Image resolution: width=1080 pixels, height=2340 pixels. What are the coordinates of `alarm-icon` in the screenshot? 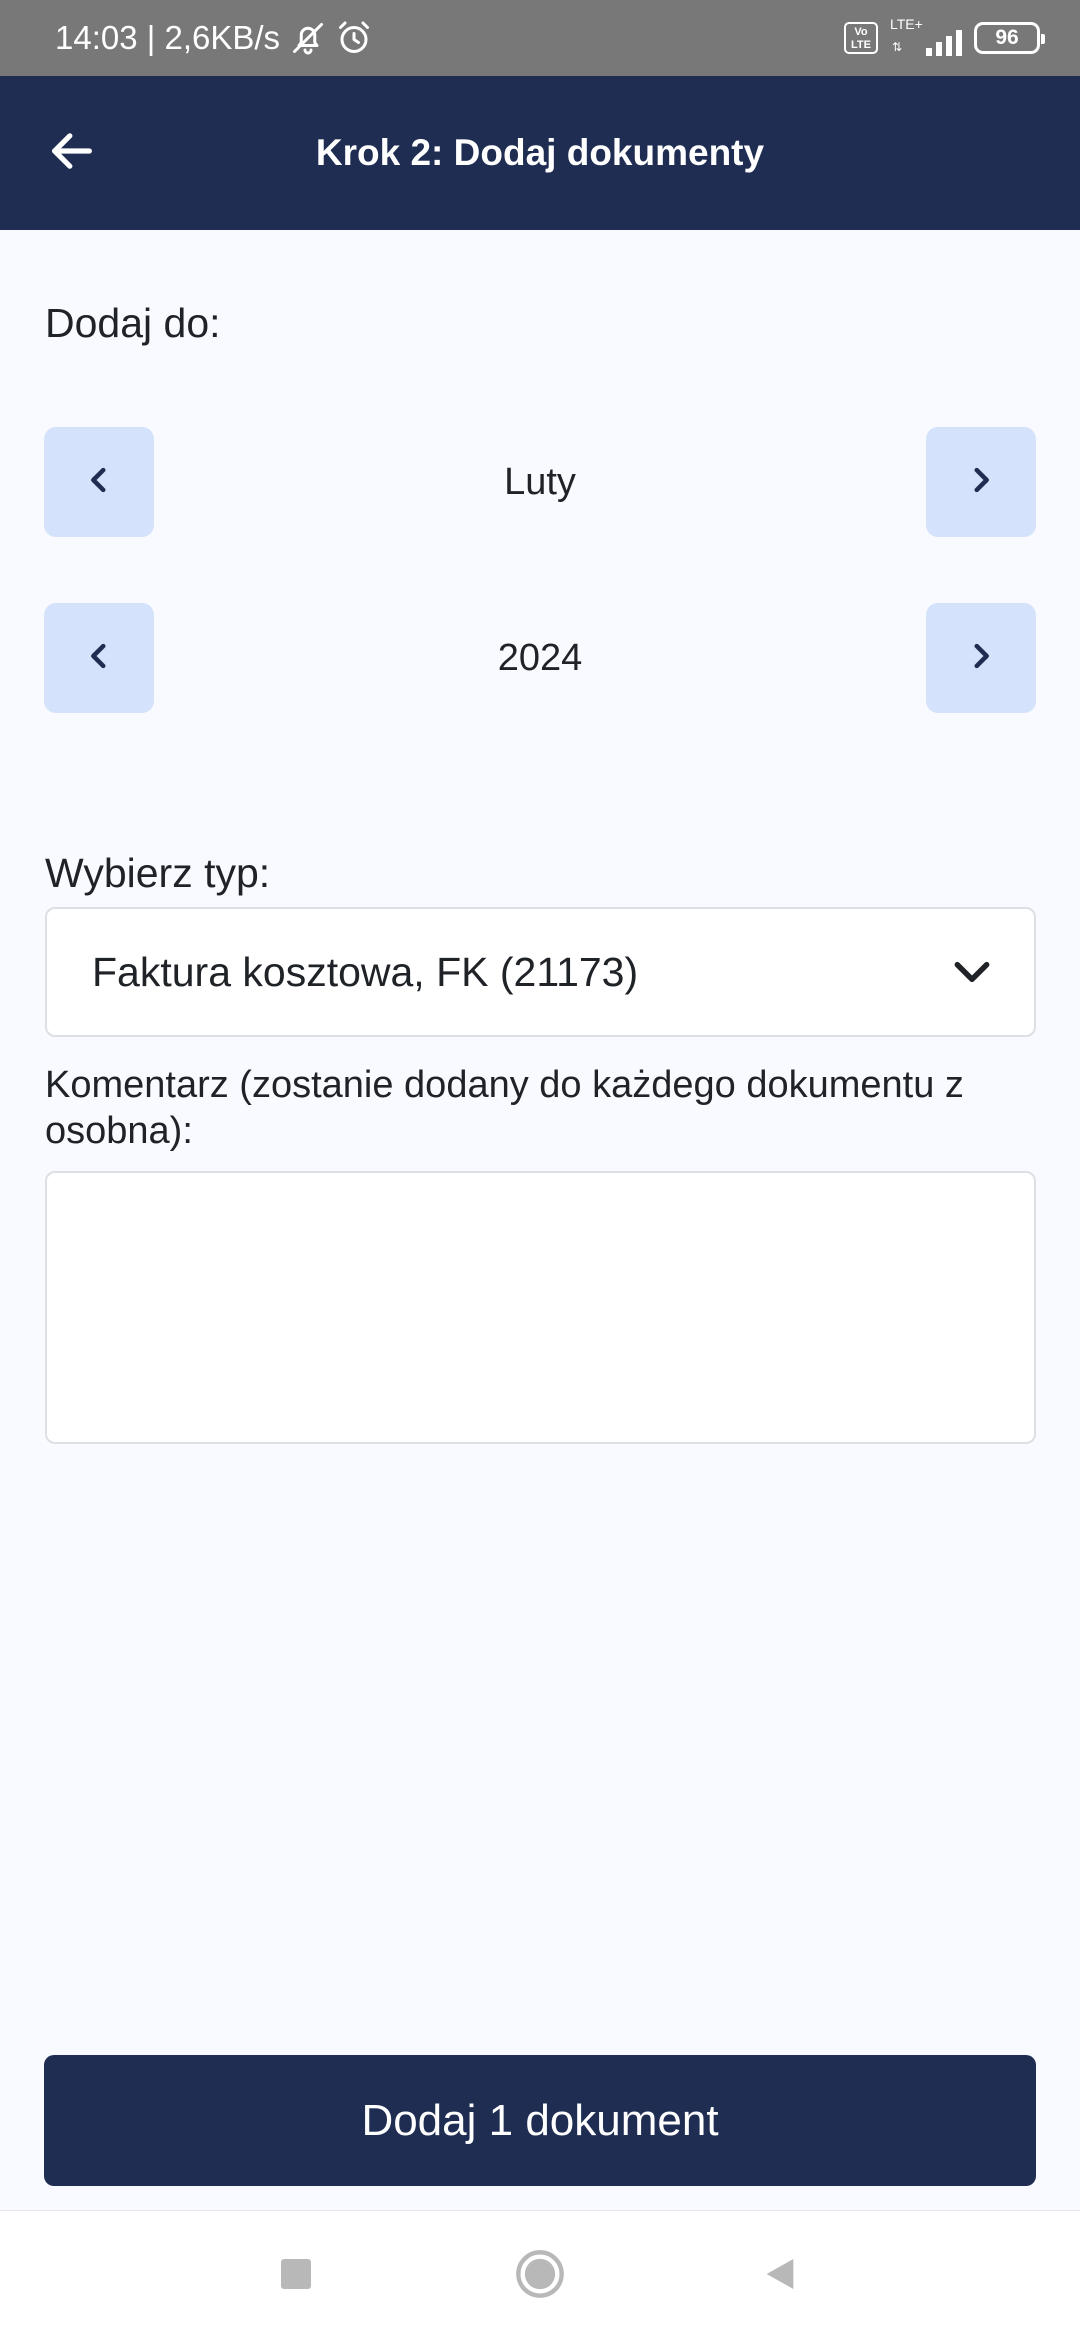 It's located at (354, 38).